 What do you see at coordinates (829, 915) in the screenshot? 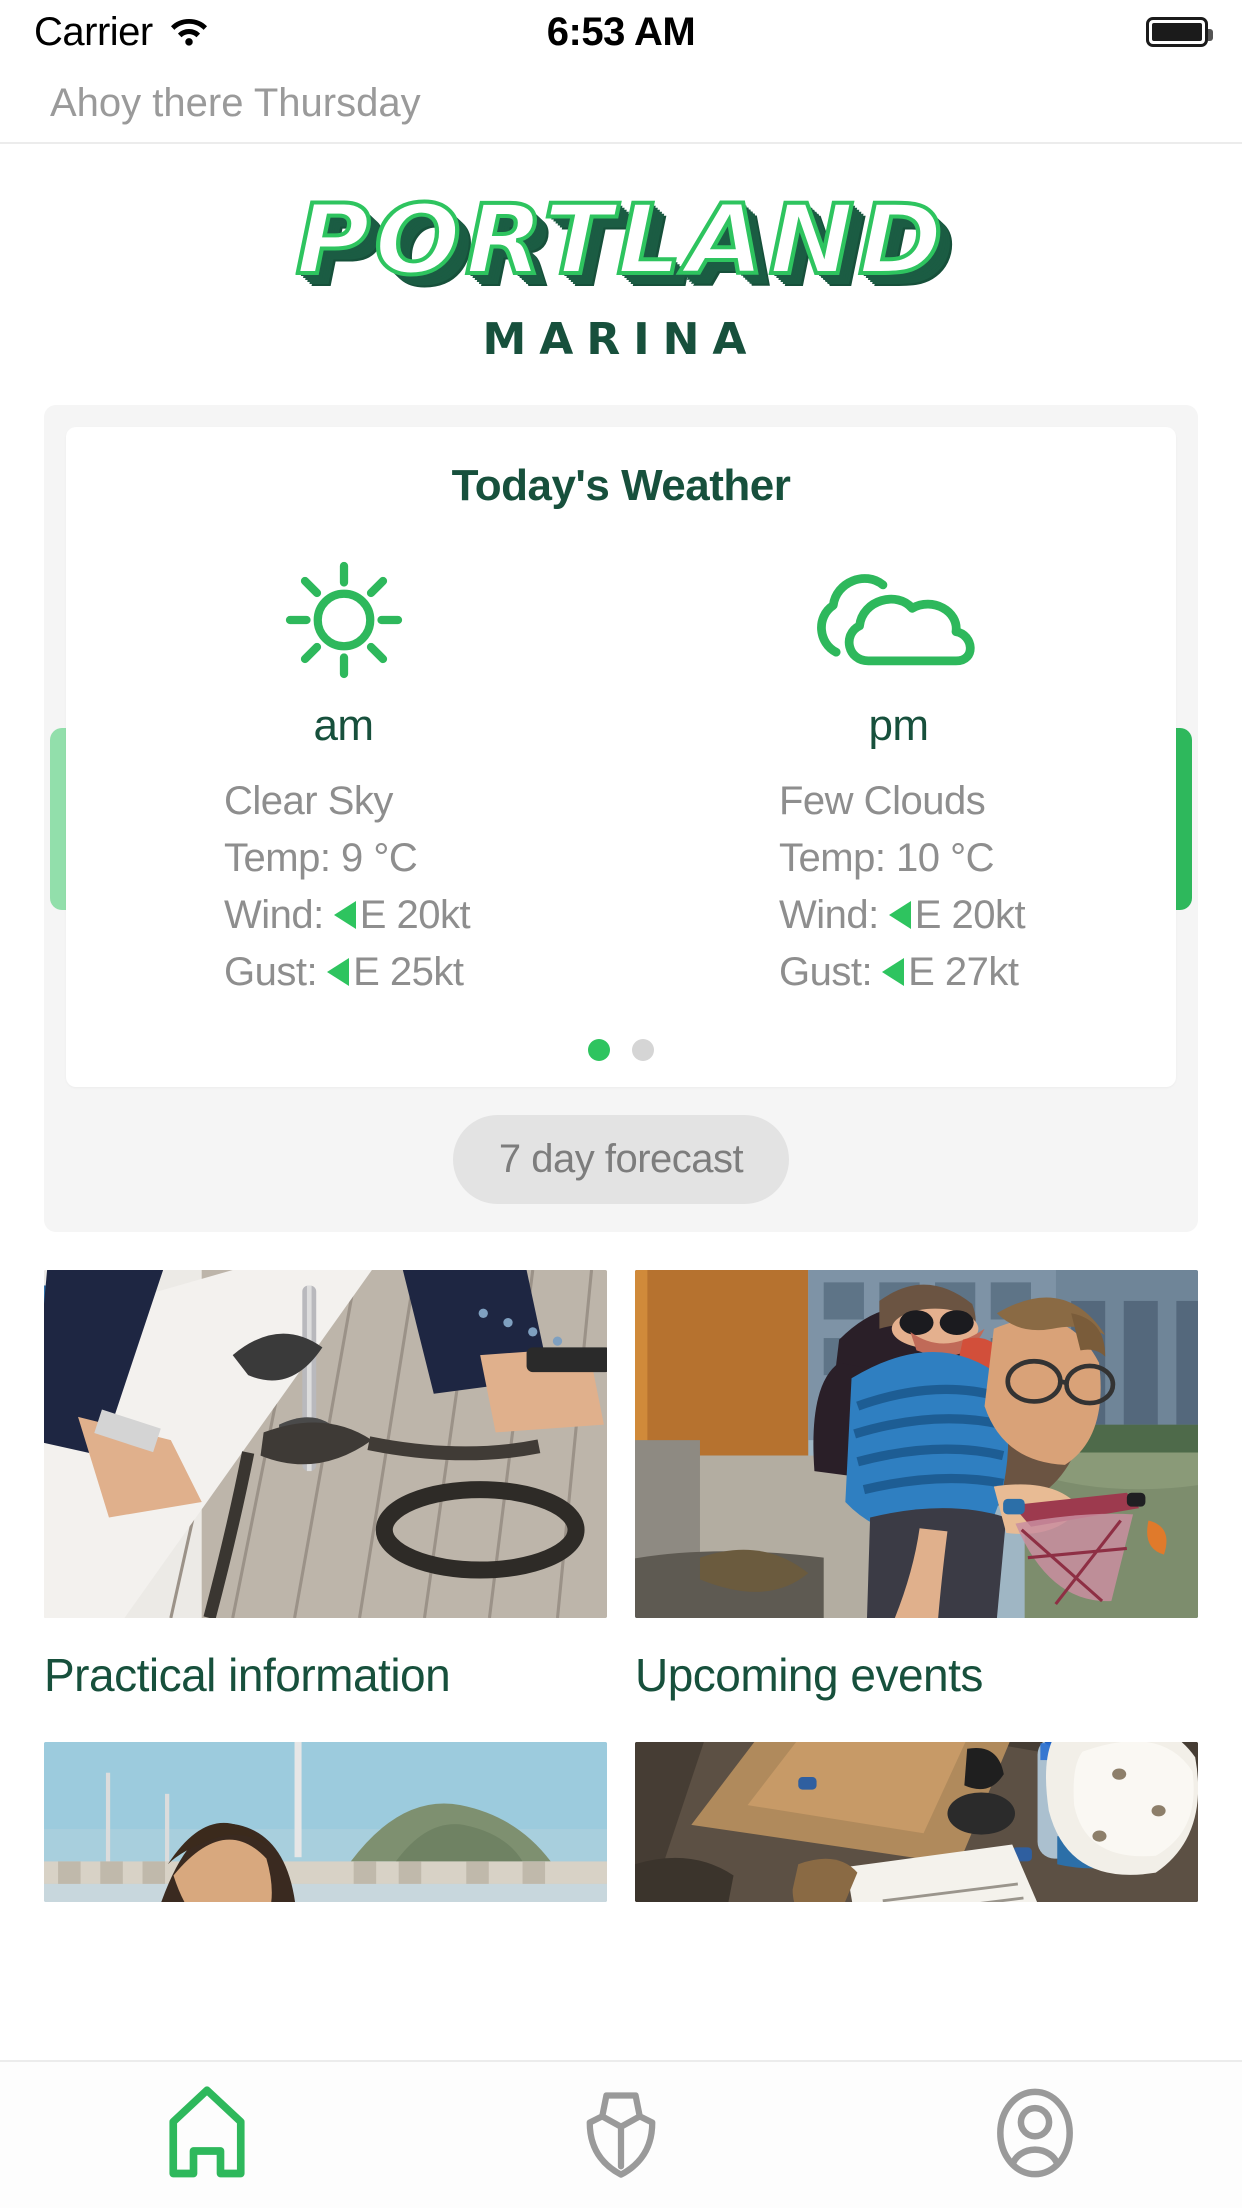
I see `weather-wind-label-pm: Wind:` at bounding box center [829, 915].